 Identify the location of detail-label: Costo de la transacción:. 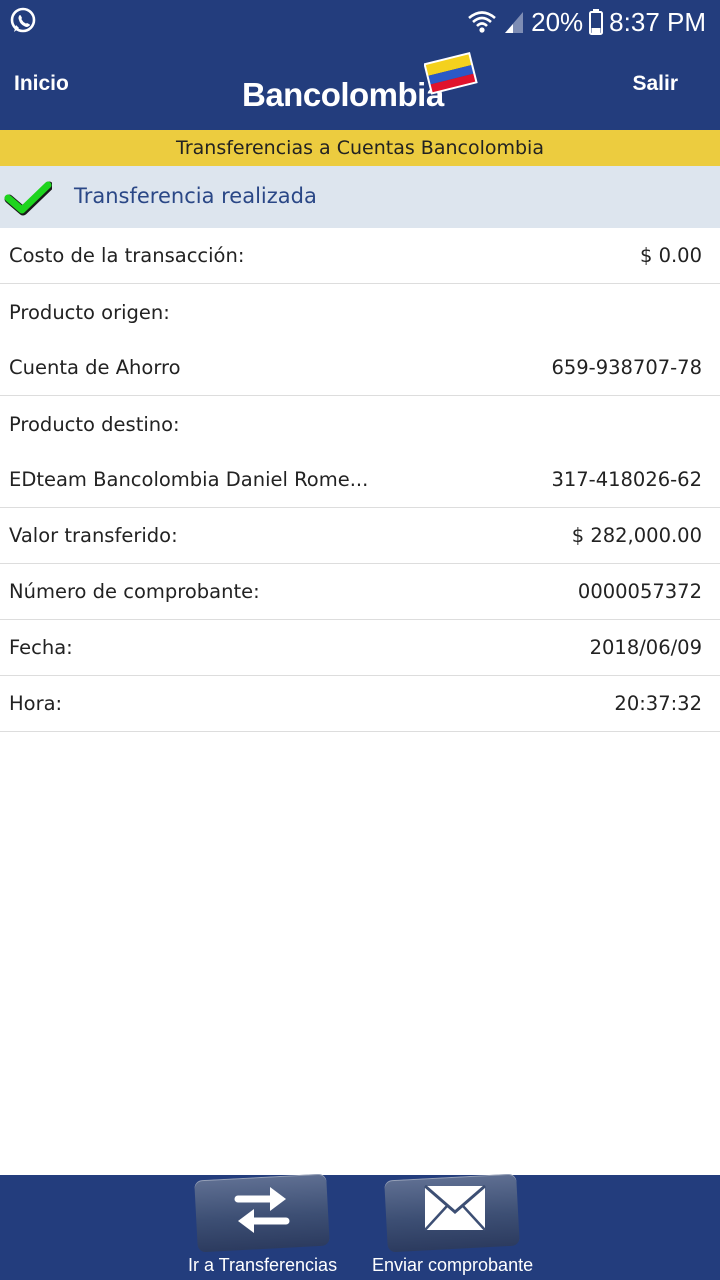
(127, 255).